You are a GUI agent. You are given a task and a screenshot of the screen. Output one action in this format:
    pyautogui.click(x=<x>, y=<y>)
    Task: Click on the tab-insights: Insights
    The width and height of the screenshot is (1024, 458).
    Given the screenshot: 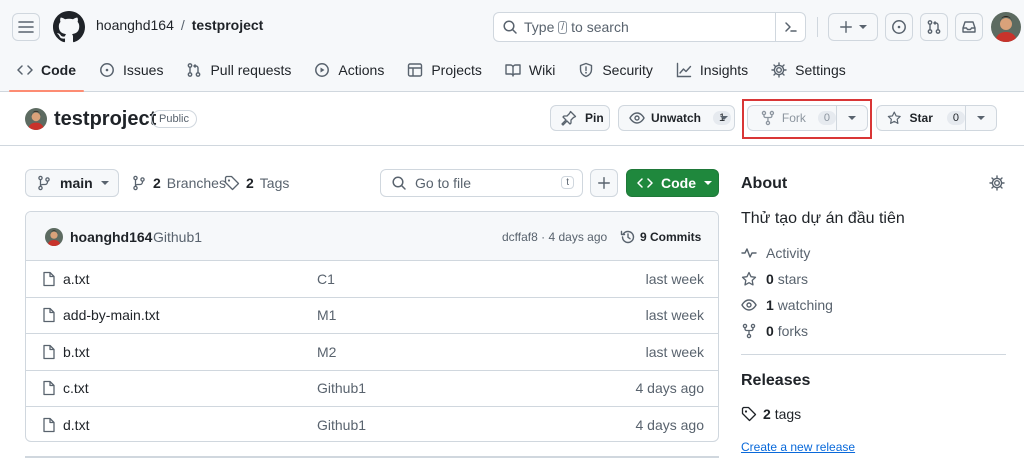 What is the action you would take?
    pyautogui.click(x=712, y=70)
    